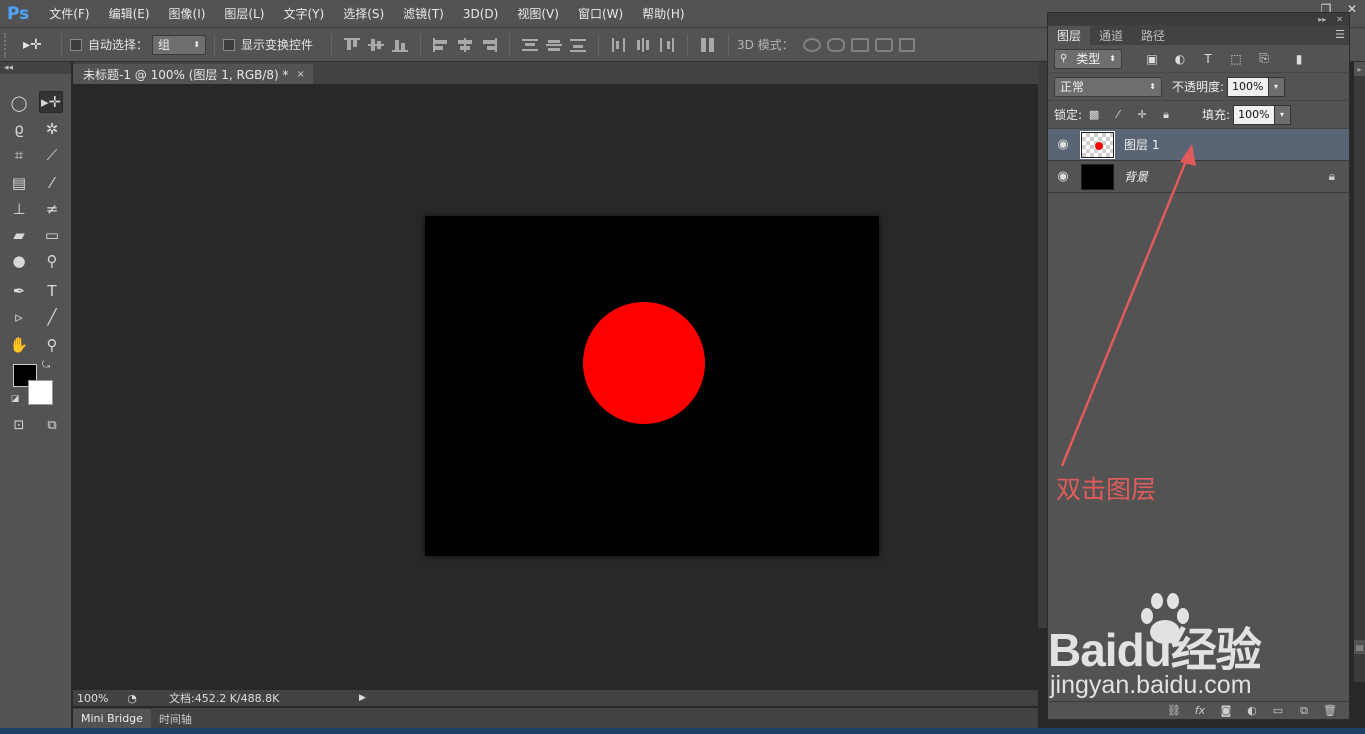 The width and height of the screenshot is (1365, 734). What do you see at coordinates (1299, 59) in the screenshot?
I see `filter-toggle-icon: ▮` at bounding box center [1299, 59].